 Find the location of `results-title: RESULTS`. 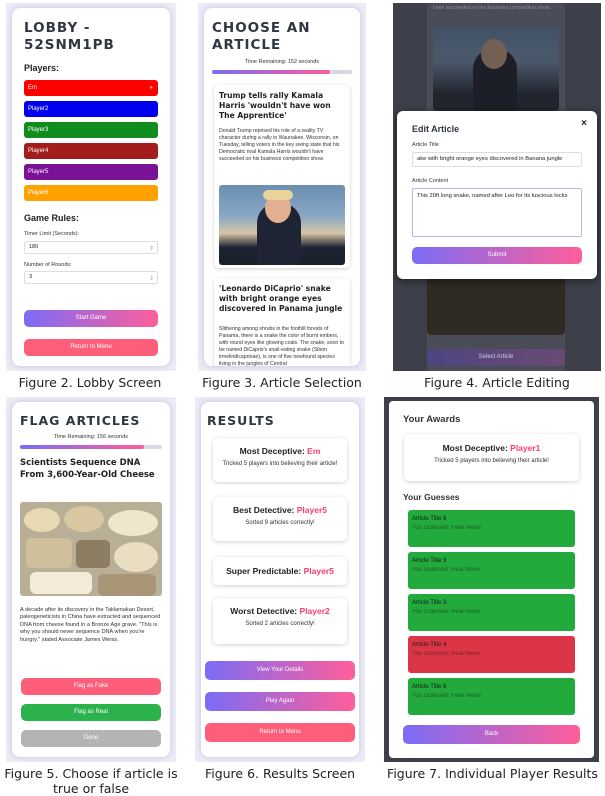

results-title: RESULTS is located at coordinates (241, 420).